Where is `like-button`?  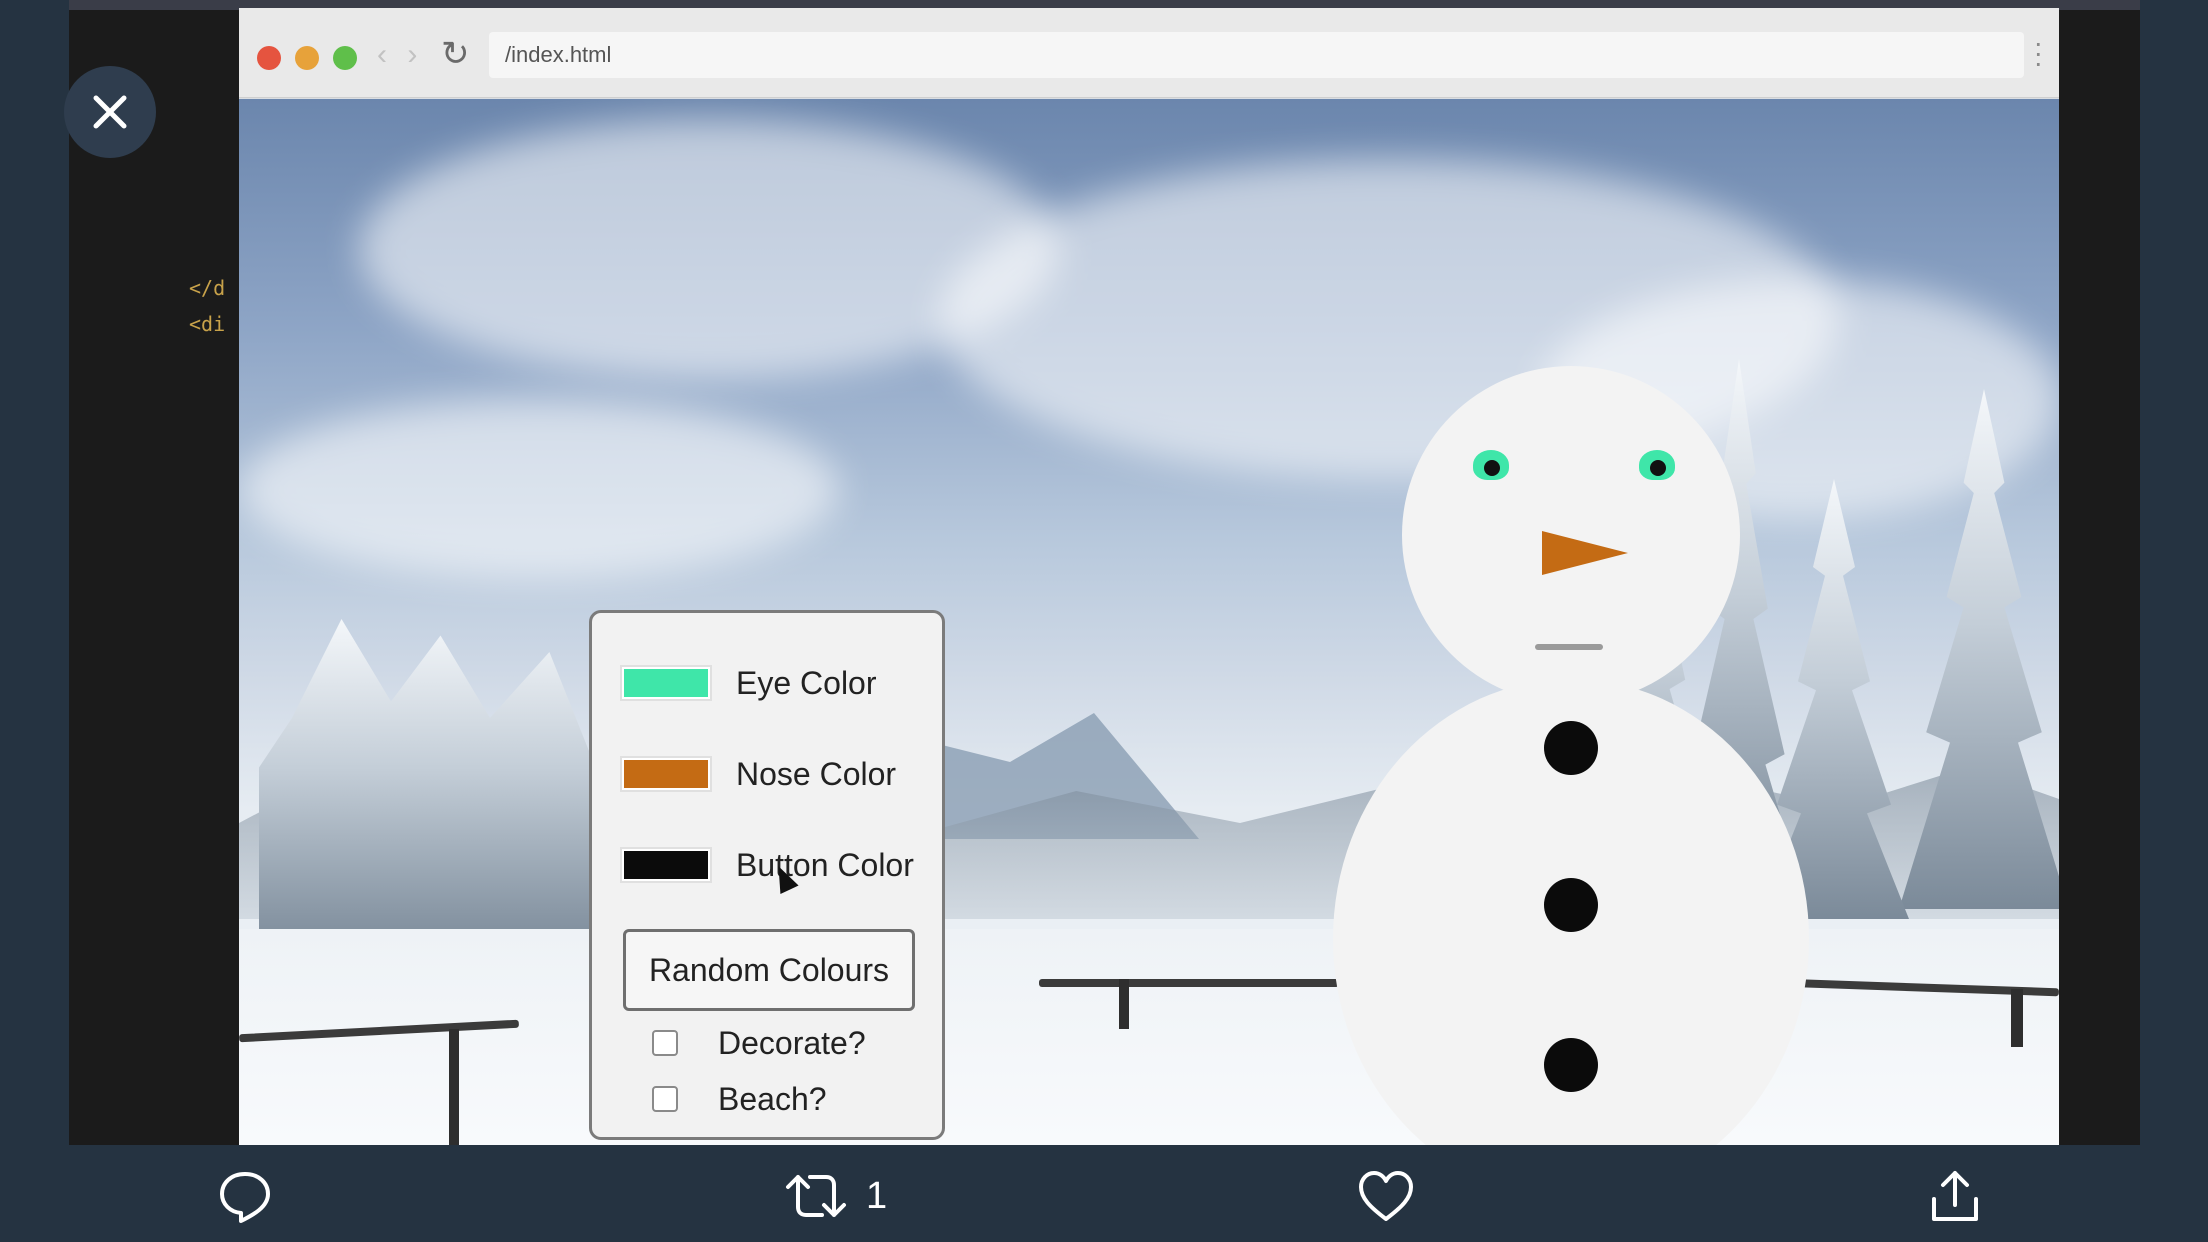 like-button is located at coordinates (1386, 1196).